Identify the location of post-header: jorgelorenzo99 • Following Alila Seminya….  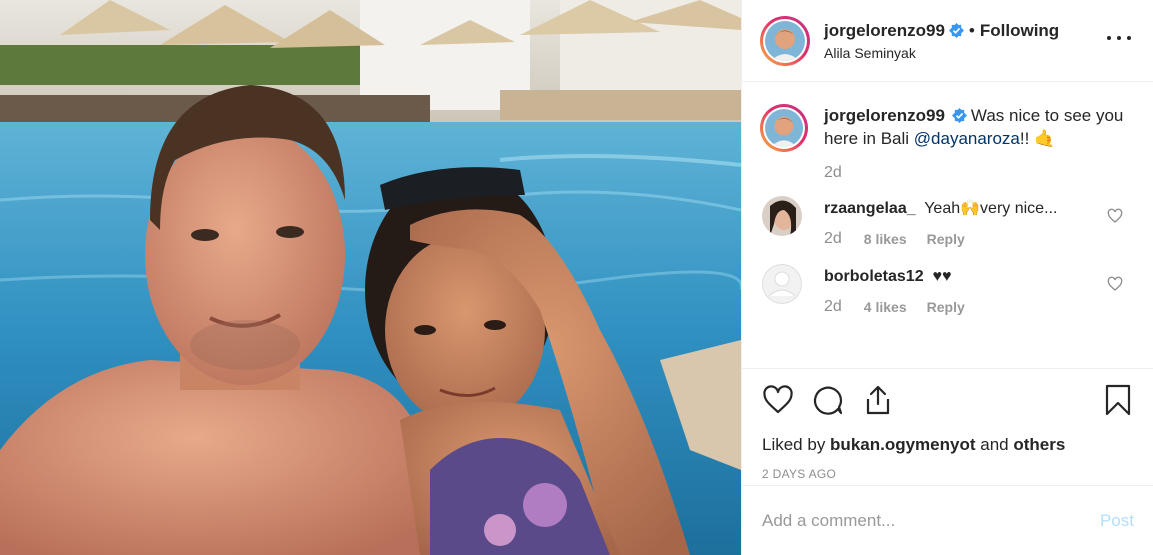
(947, 41).